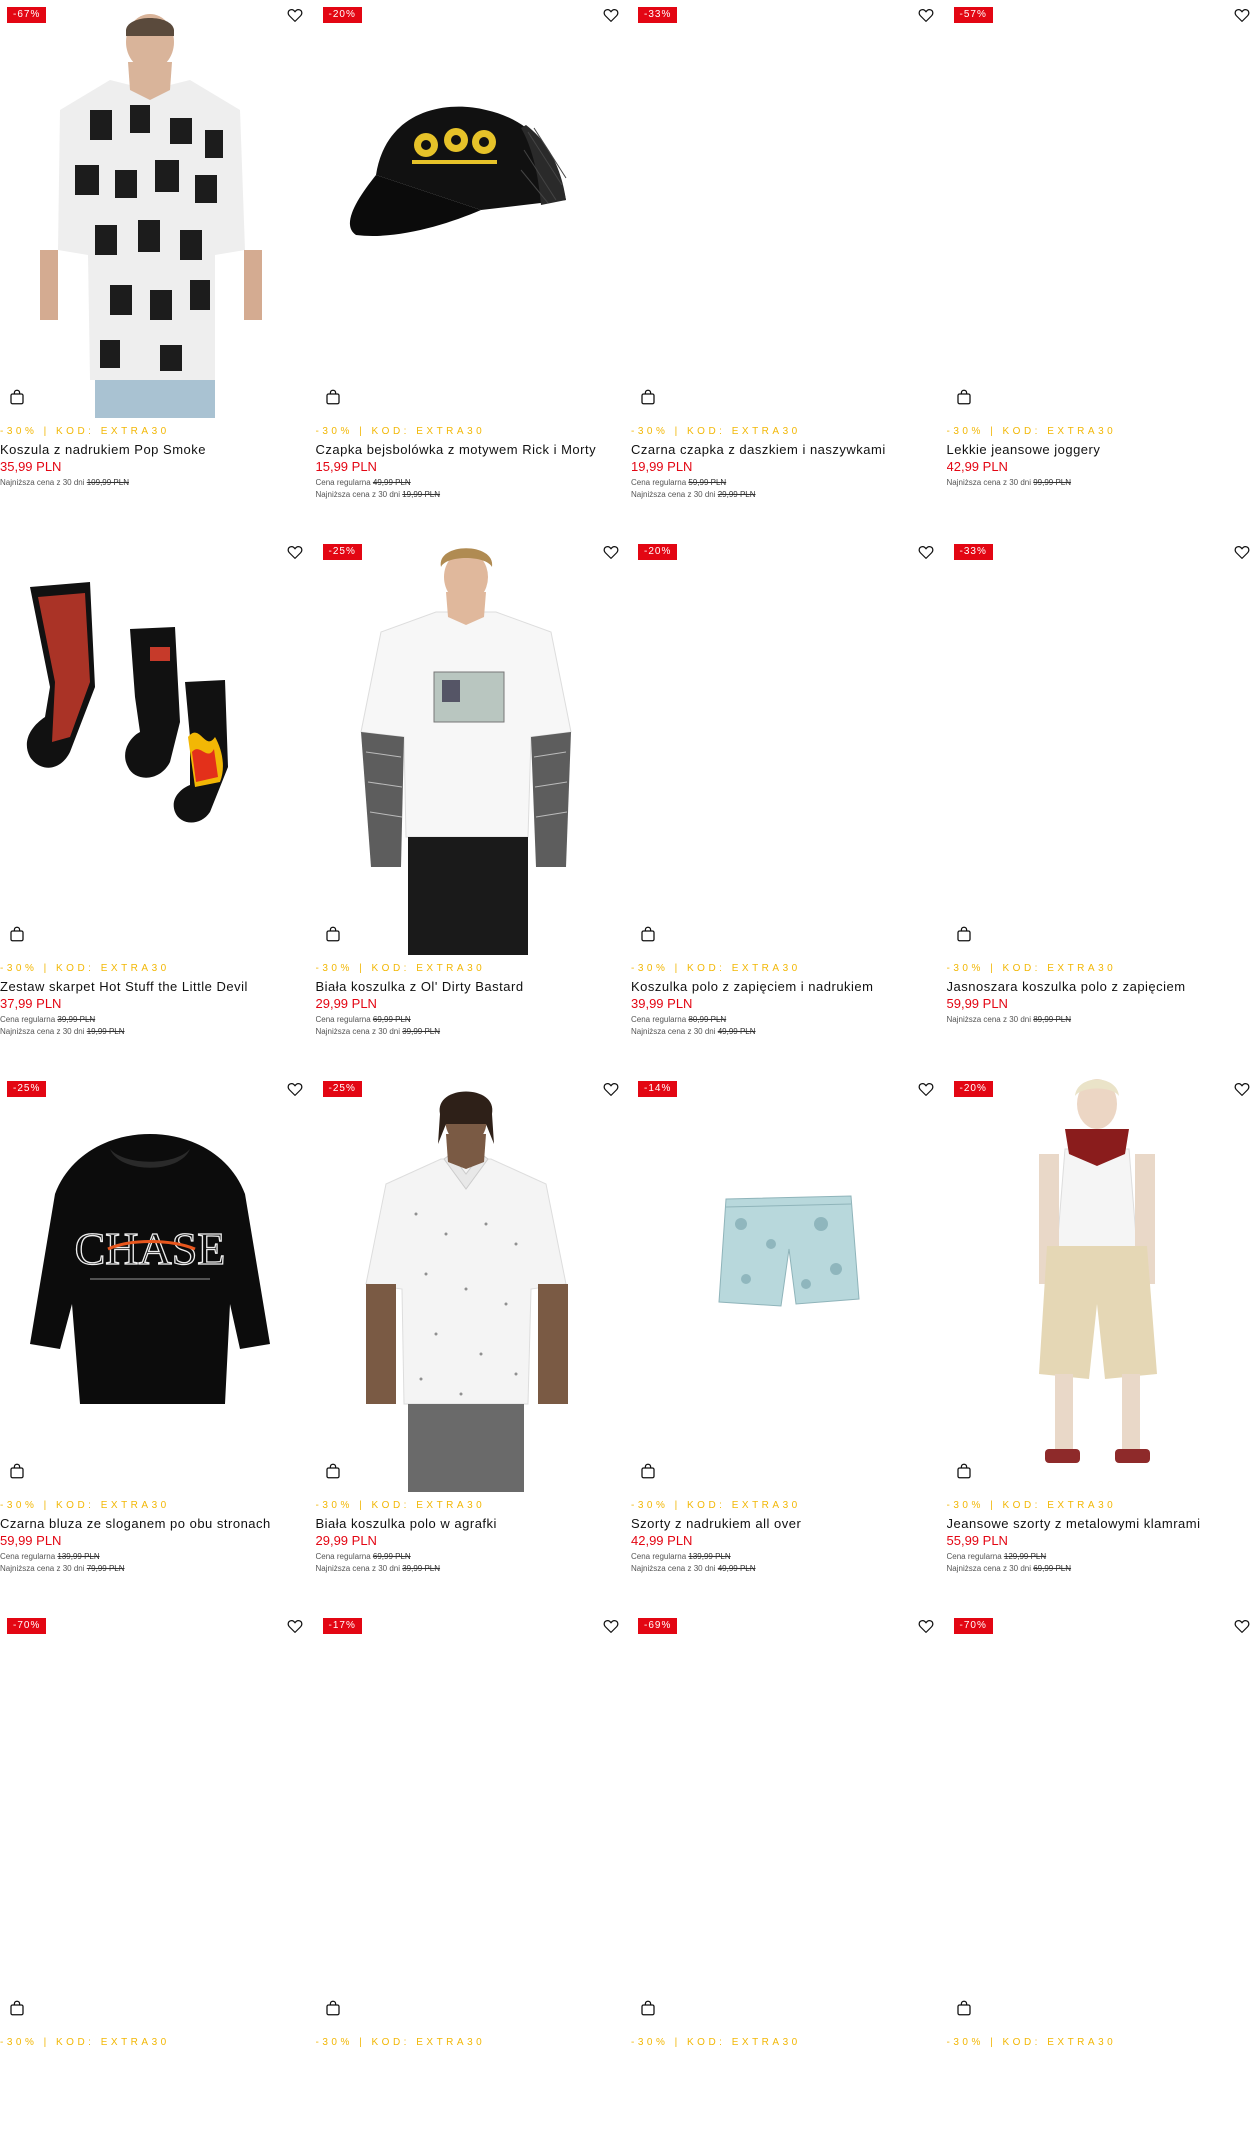  Describe the element at coordinates (150, 1248) in the screenshot. I see `hoodie-graphic-text: CHASE` at that location.